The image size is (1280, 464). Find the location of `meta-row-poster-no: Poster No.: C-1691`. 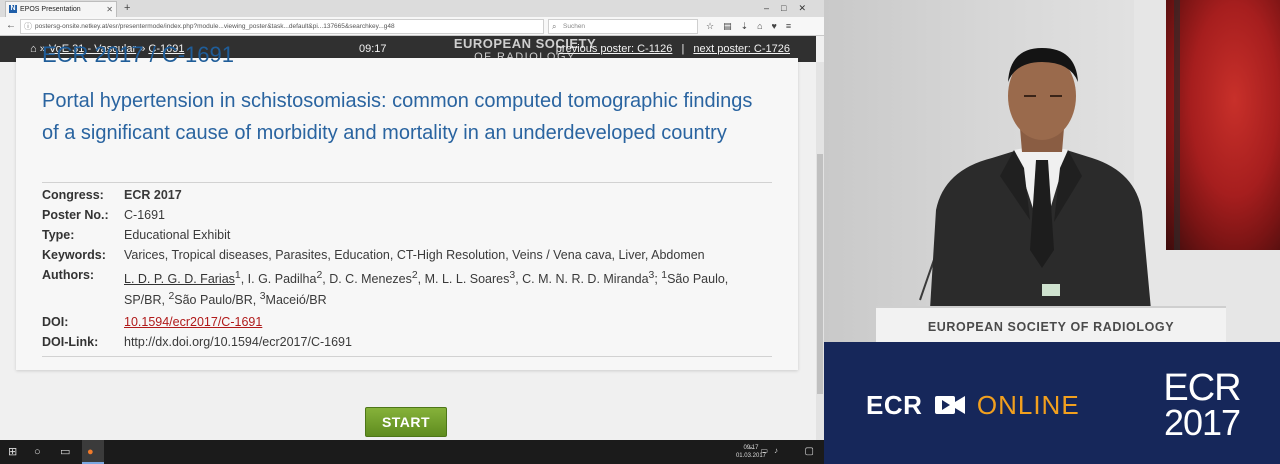

meta-row-poster-no: Poster No.: C-1691 is located at coordinates (407, 215).